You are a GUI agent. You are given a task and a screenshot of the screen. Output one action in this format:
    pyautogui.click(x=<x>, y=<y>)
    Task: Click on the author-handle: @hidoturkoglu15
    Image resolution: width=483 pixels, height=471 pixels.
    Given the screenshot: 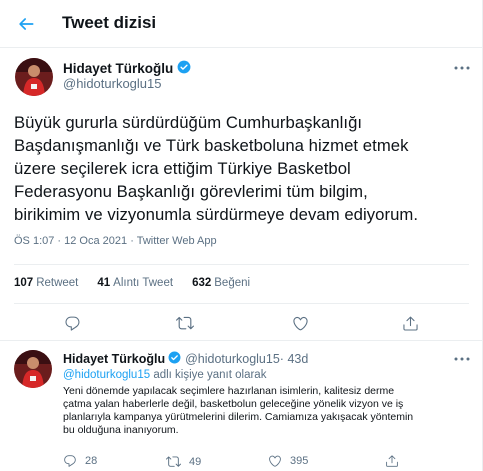 What is the action you would take?
    pyautogui.click(x=112, y=83)
    